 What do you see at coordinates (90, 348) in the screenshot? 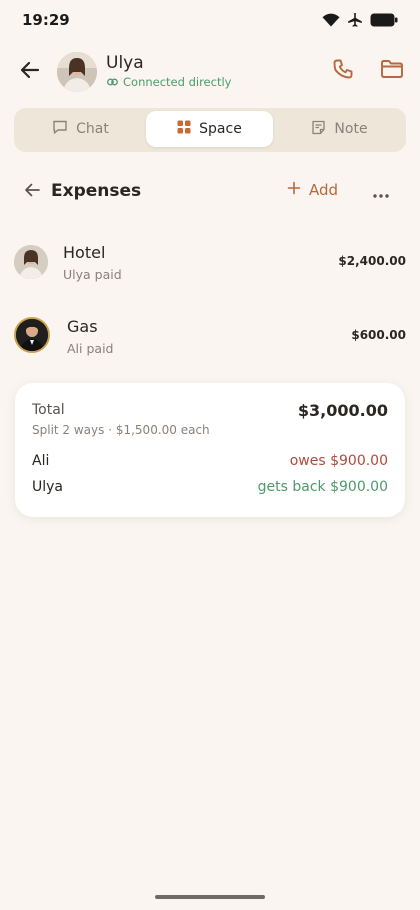
I see `expense-payer: Ali paid` at bounding box center [90, 348].